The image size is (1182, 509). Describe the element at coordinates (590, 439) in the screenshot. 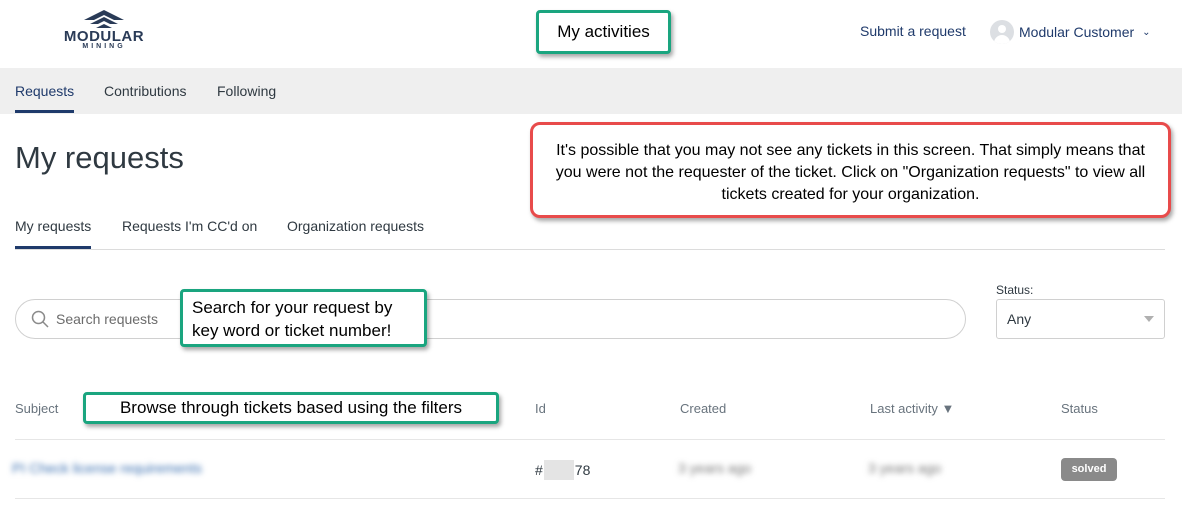

I see `table-header-divider` at that location.